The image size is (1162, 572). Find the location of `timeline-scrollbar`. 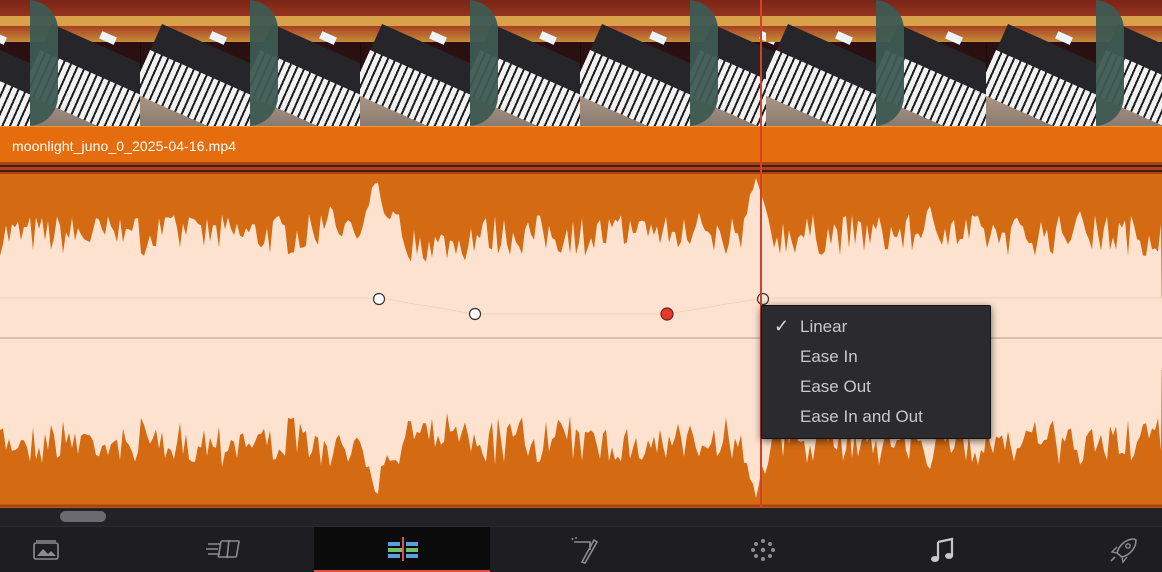

timeline-scrollbar is located at coordinates (581, 517).